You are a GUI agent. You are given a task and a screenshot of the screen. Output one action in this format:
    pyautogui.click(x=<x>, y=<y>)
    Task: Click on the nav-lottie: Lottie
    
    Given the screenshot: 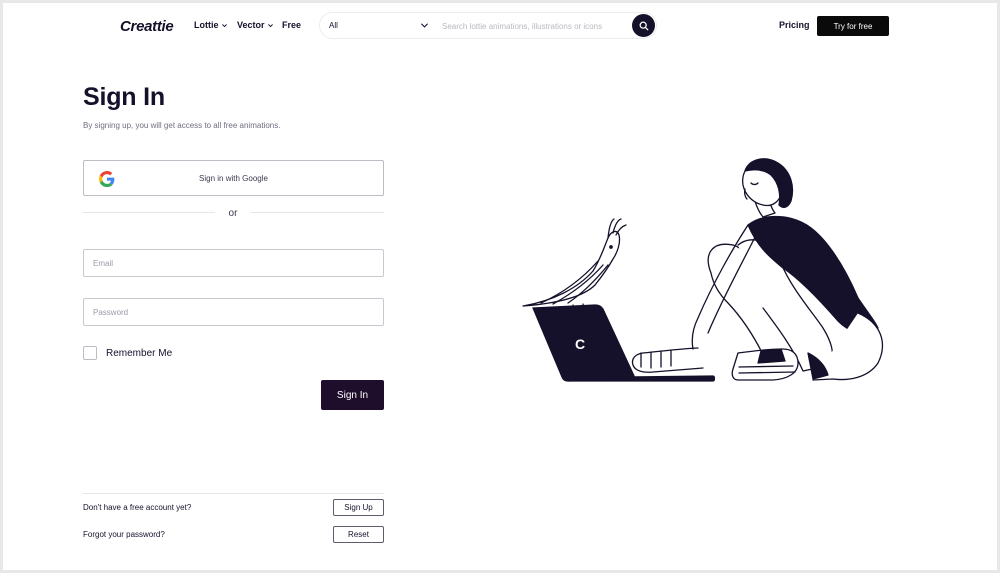 What is the action you would take?
    pyautogui.click(x=211, y=25)
    